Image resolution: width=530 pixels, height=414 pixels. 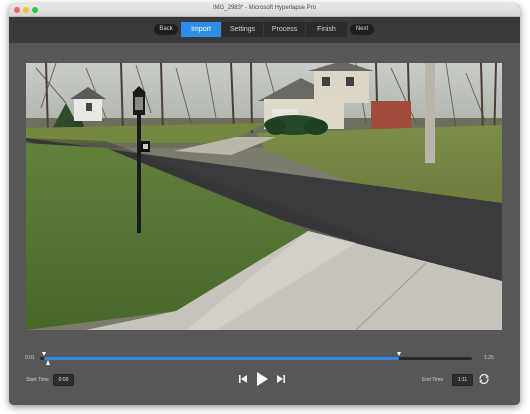 I want to click on skip-back-icon, so click(x=243, y=379).